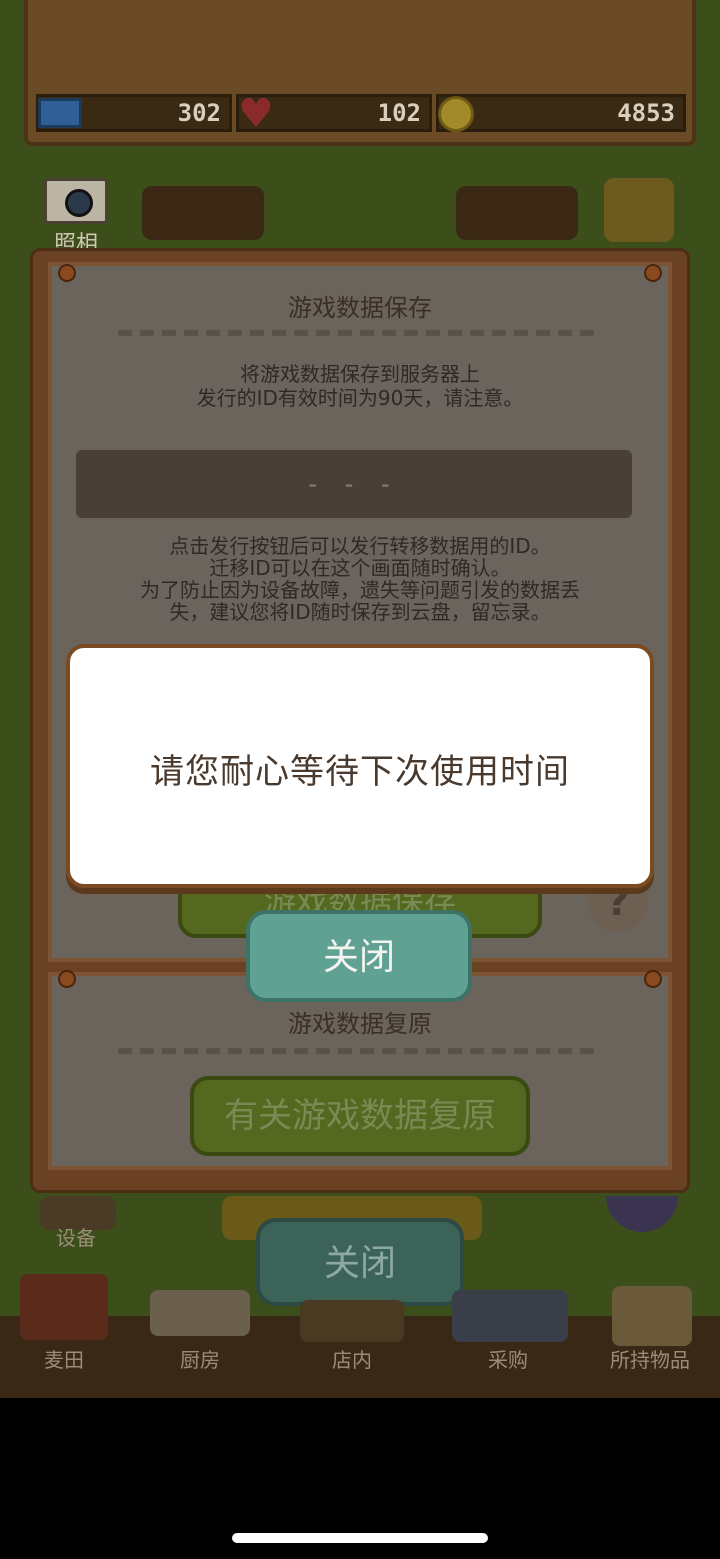  What do you see at coordinates (652, 1316) in the screenshot?
I see `inventory-box-icon` at bounding box center [652, 1316].